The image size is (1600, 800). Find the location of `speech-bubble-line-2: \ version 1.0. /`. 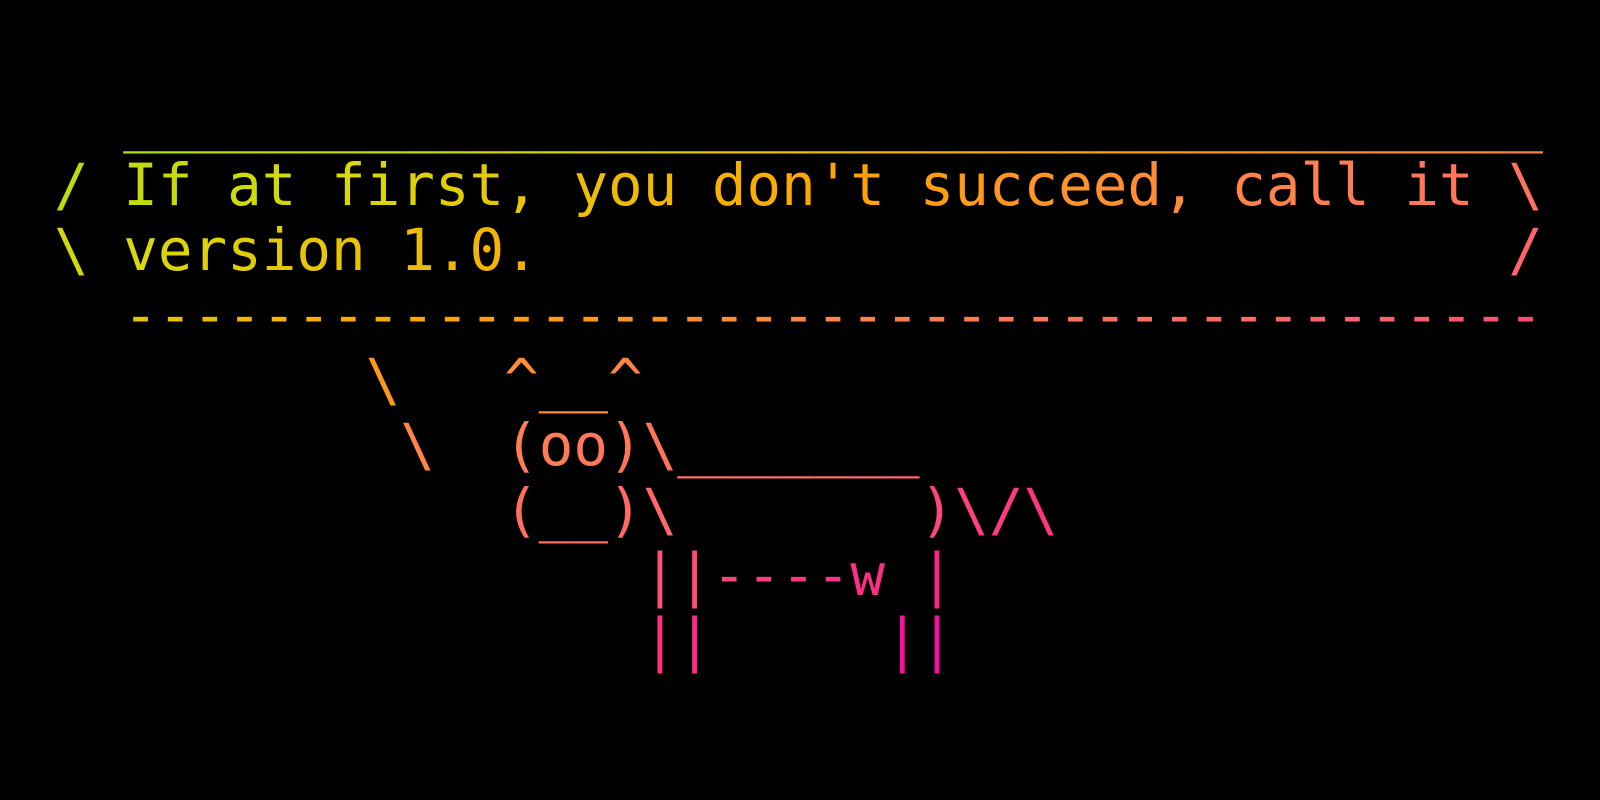

speech-bubble-line-2: \ version 1.0. / is located at coordinates (798, 250).